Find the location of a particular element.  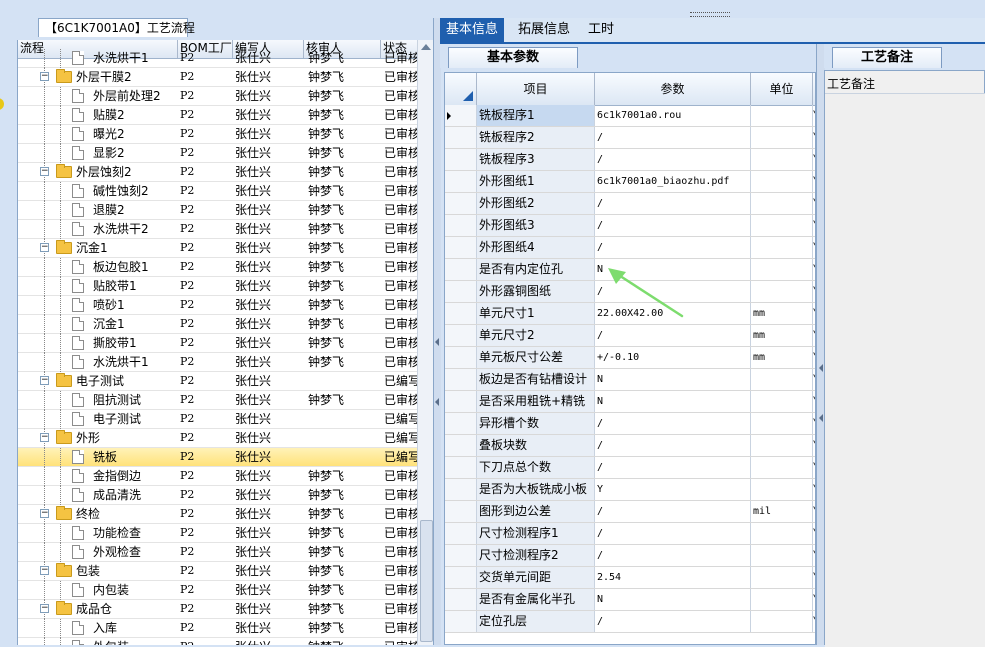

param-row: 铣板程序2/Y is located at coordinates (630, 138).